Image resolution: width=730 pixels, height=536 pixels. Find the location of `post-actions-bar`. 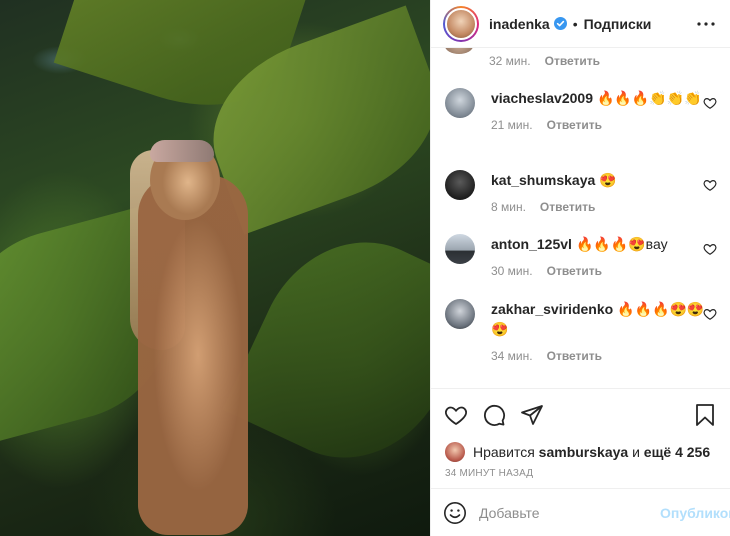

post-actions-bar is located at coordinates (580, 414).